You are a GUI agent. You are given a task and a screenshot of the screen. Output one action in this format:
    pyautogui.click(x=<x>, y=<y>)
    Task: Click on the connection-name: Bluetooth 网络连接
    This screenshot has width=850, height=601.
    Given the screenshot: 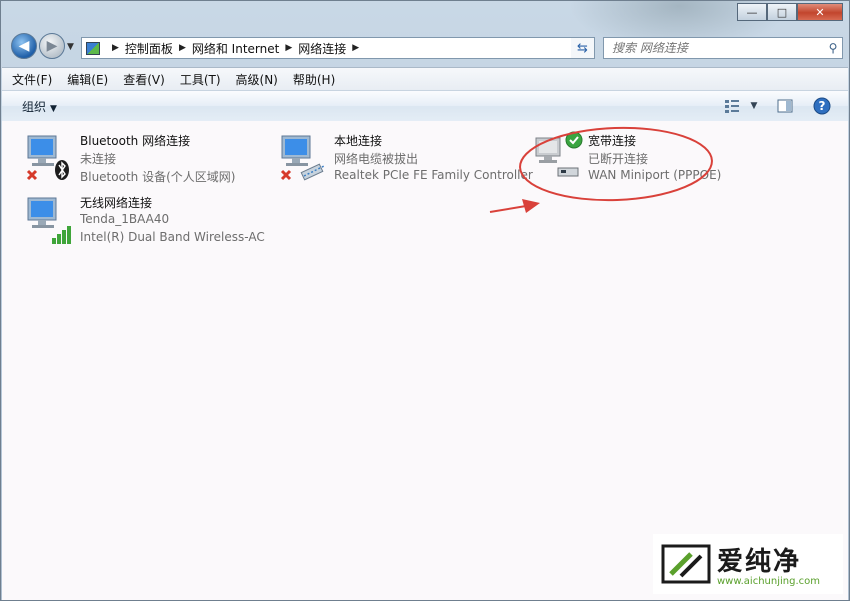 What is the action you would take?
    pyautogui.click(x=135, y=141)
    